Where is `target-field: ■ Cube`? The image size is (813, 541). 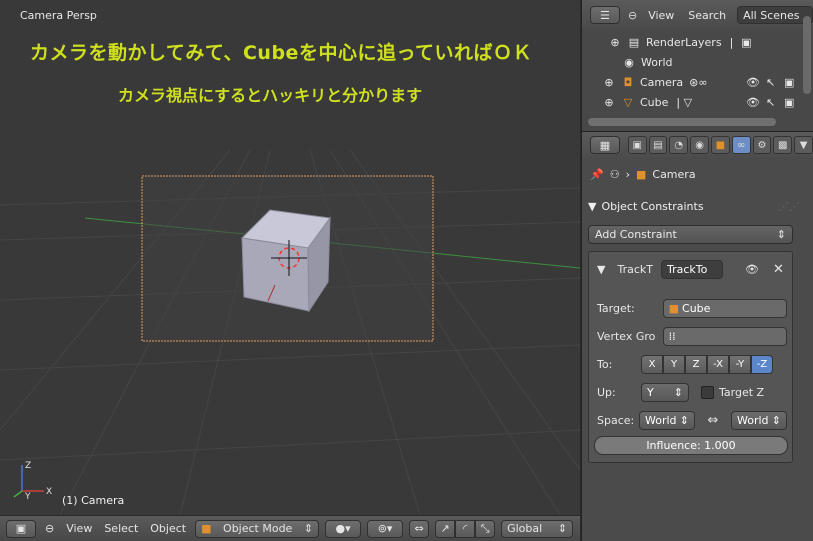
target-field: ■ Cube is located at coordinates (724, 308).